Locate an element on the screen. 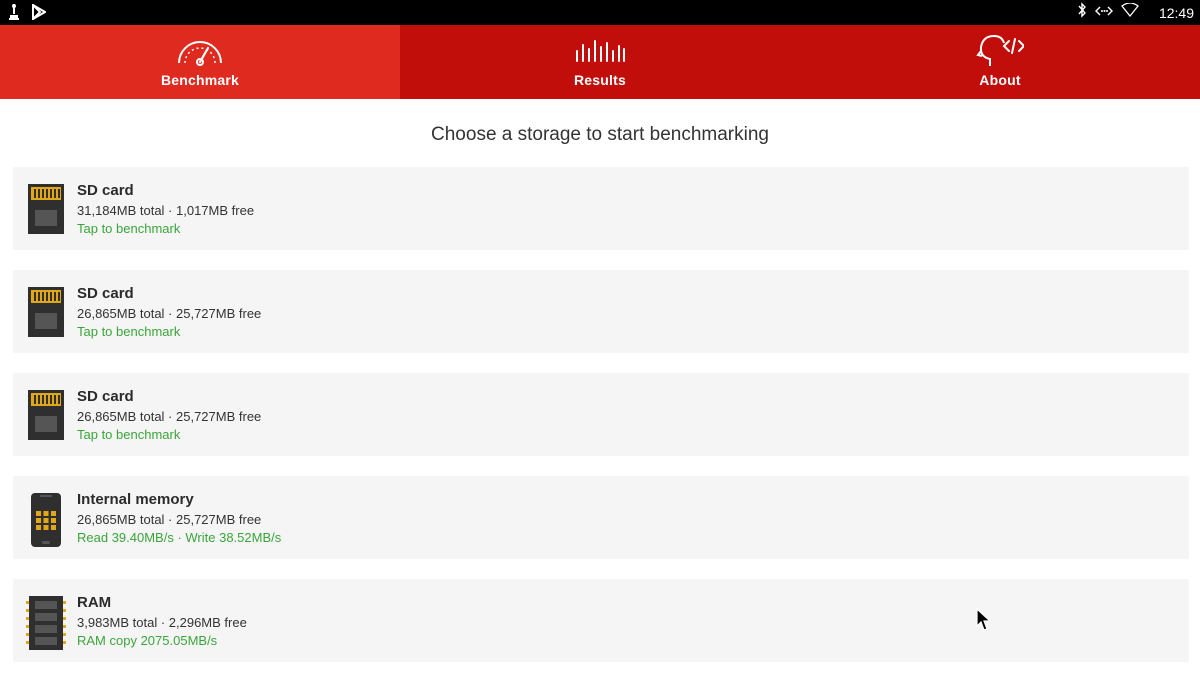 The image size is (1200, 675). bars-icon is located at coordinates (600, 51).